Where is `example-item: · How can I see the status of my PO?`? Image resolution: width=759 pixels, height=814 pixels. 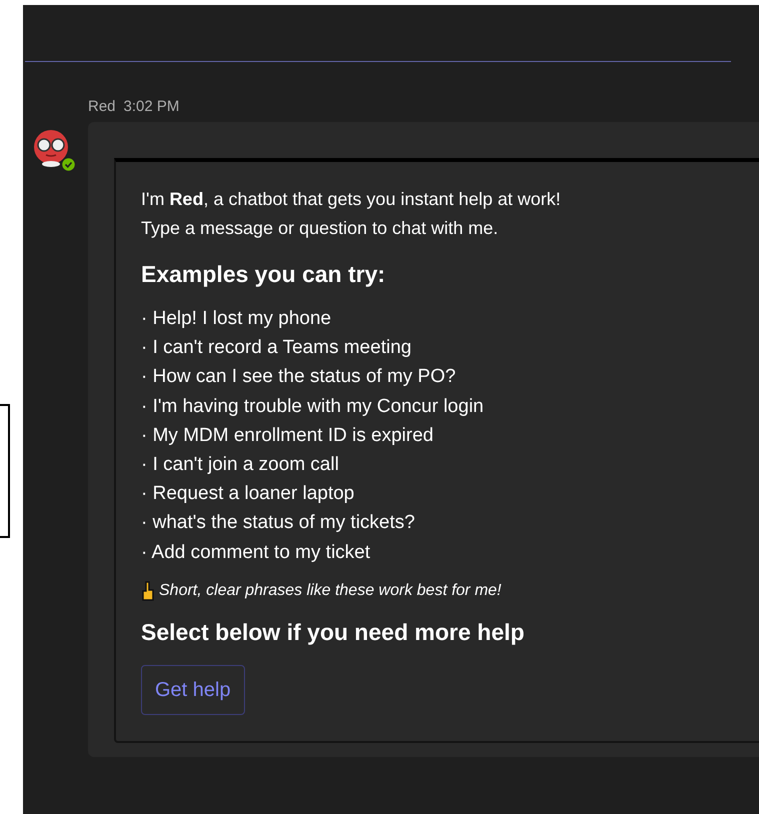
example-item: · How can I see the status of my PO? is located at coordinates (299, 377).